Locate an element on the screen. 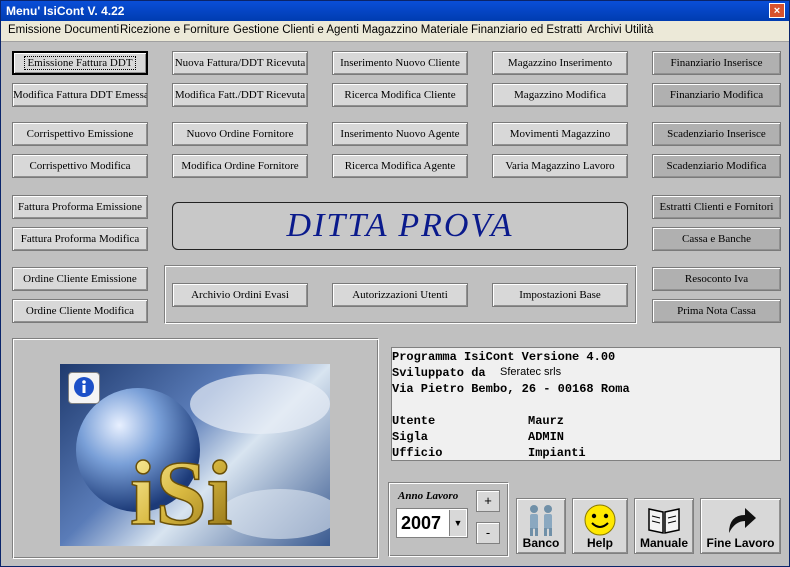 Image resolution: width=790 pixels, height=567 pixels. exit-arrow-icon is located at coordinates (742, 520).